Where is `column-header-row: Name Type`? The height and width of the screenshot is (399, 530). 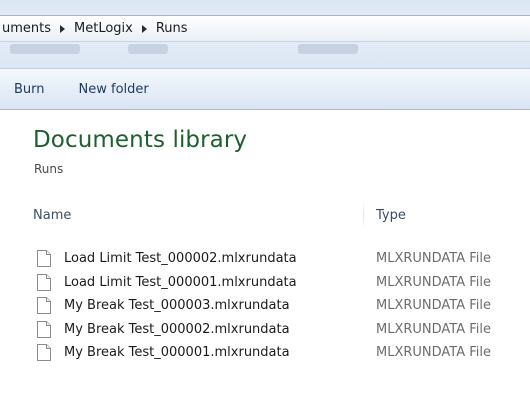 column-header-row: Name Type is located at coordinates (265, 215).